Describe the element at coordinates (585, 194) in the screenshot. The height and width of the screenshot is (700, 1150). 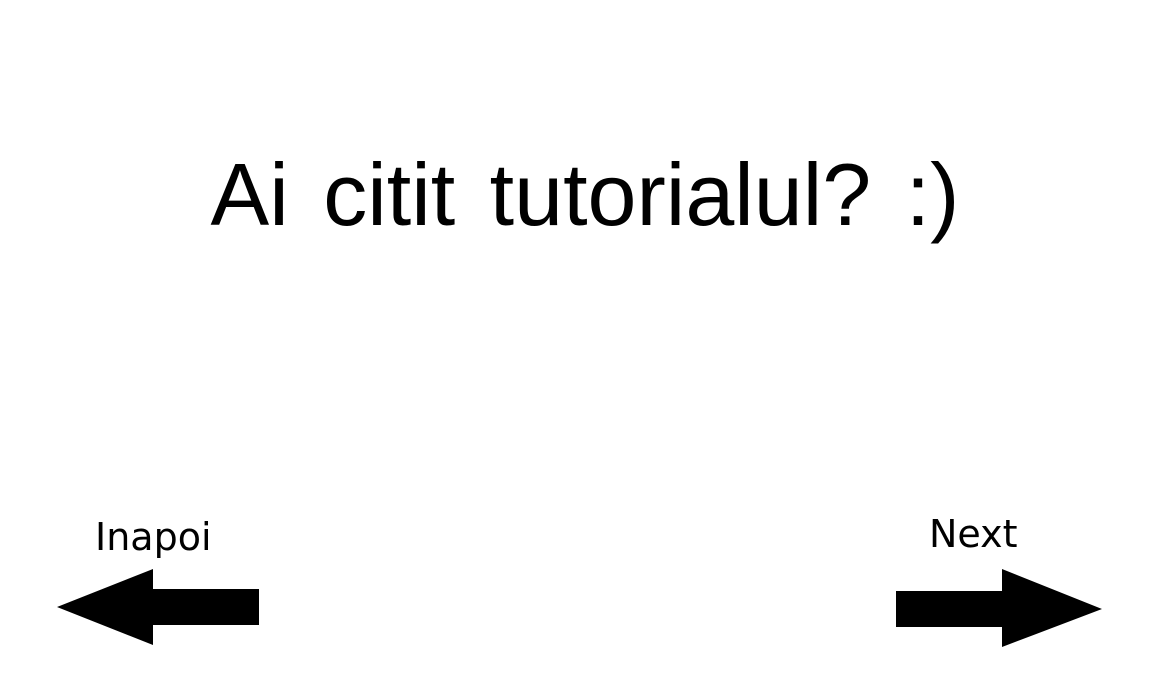
I see `page-title: Ai citit tutorialul? :)` at that location.